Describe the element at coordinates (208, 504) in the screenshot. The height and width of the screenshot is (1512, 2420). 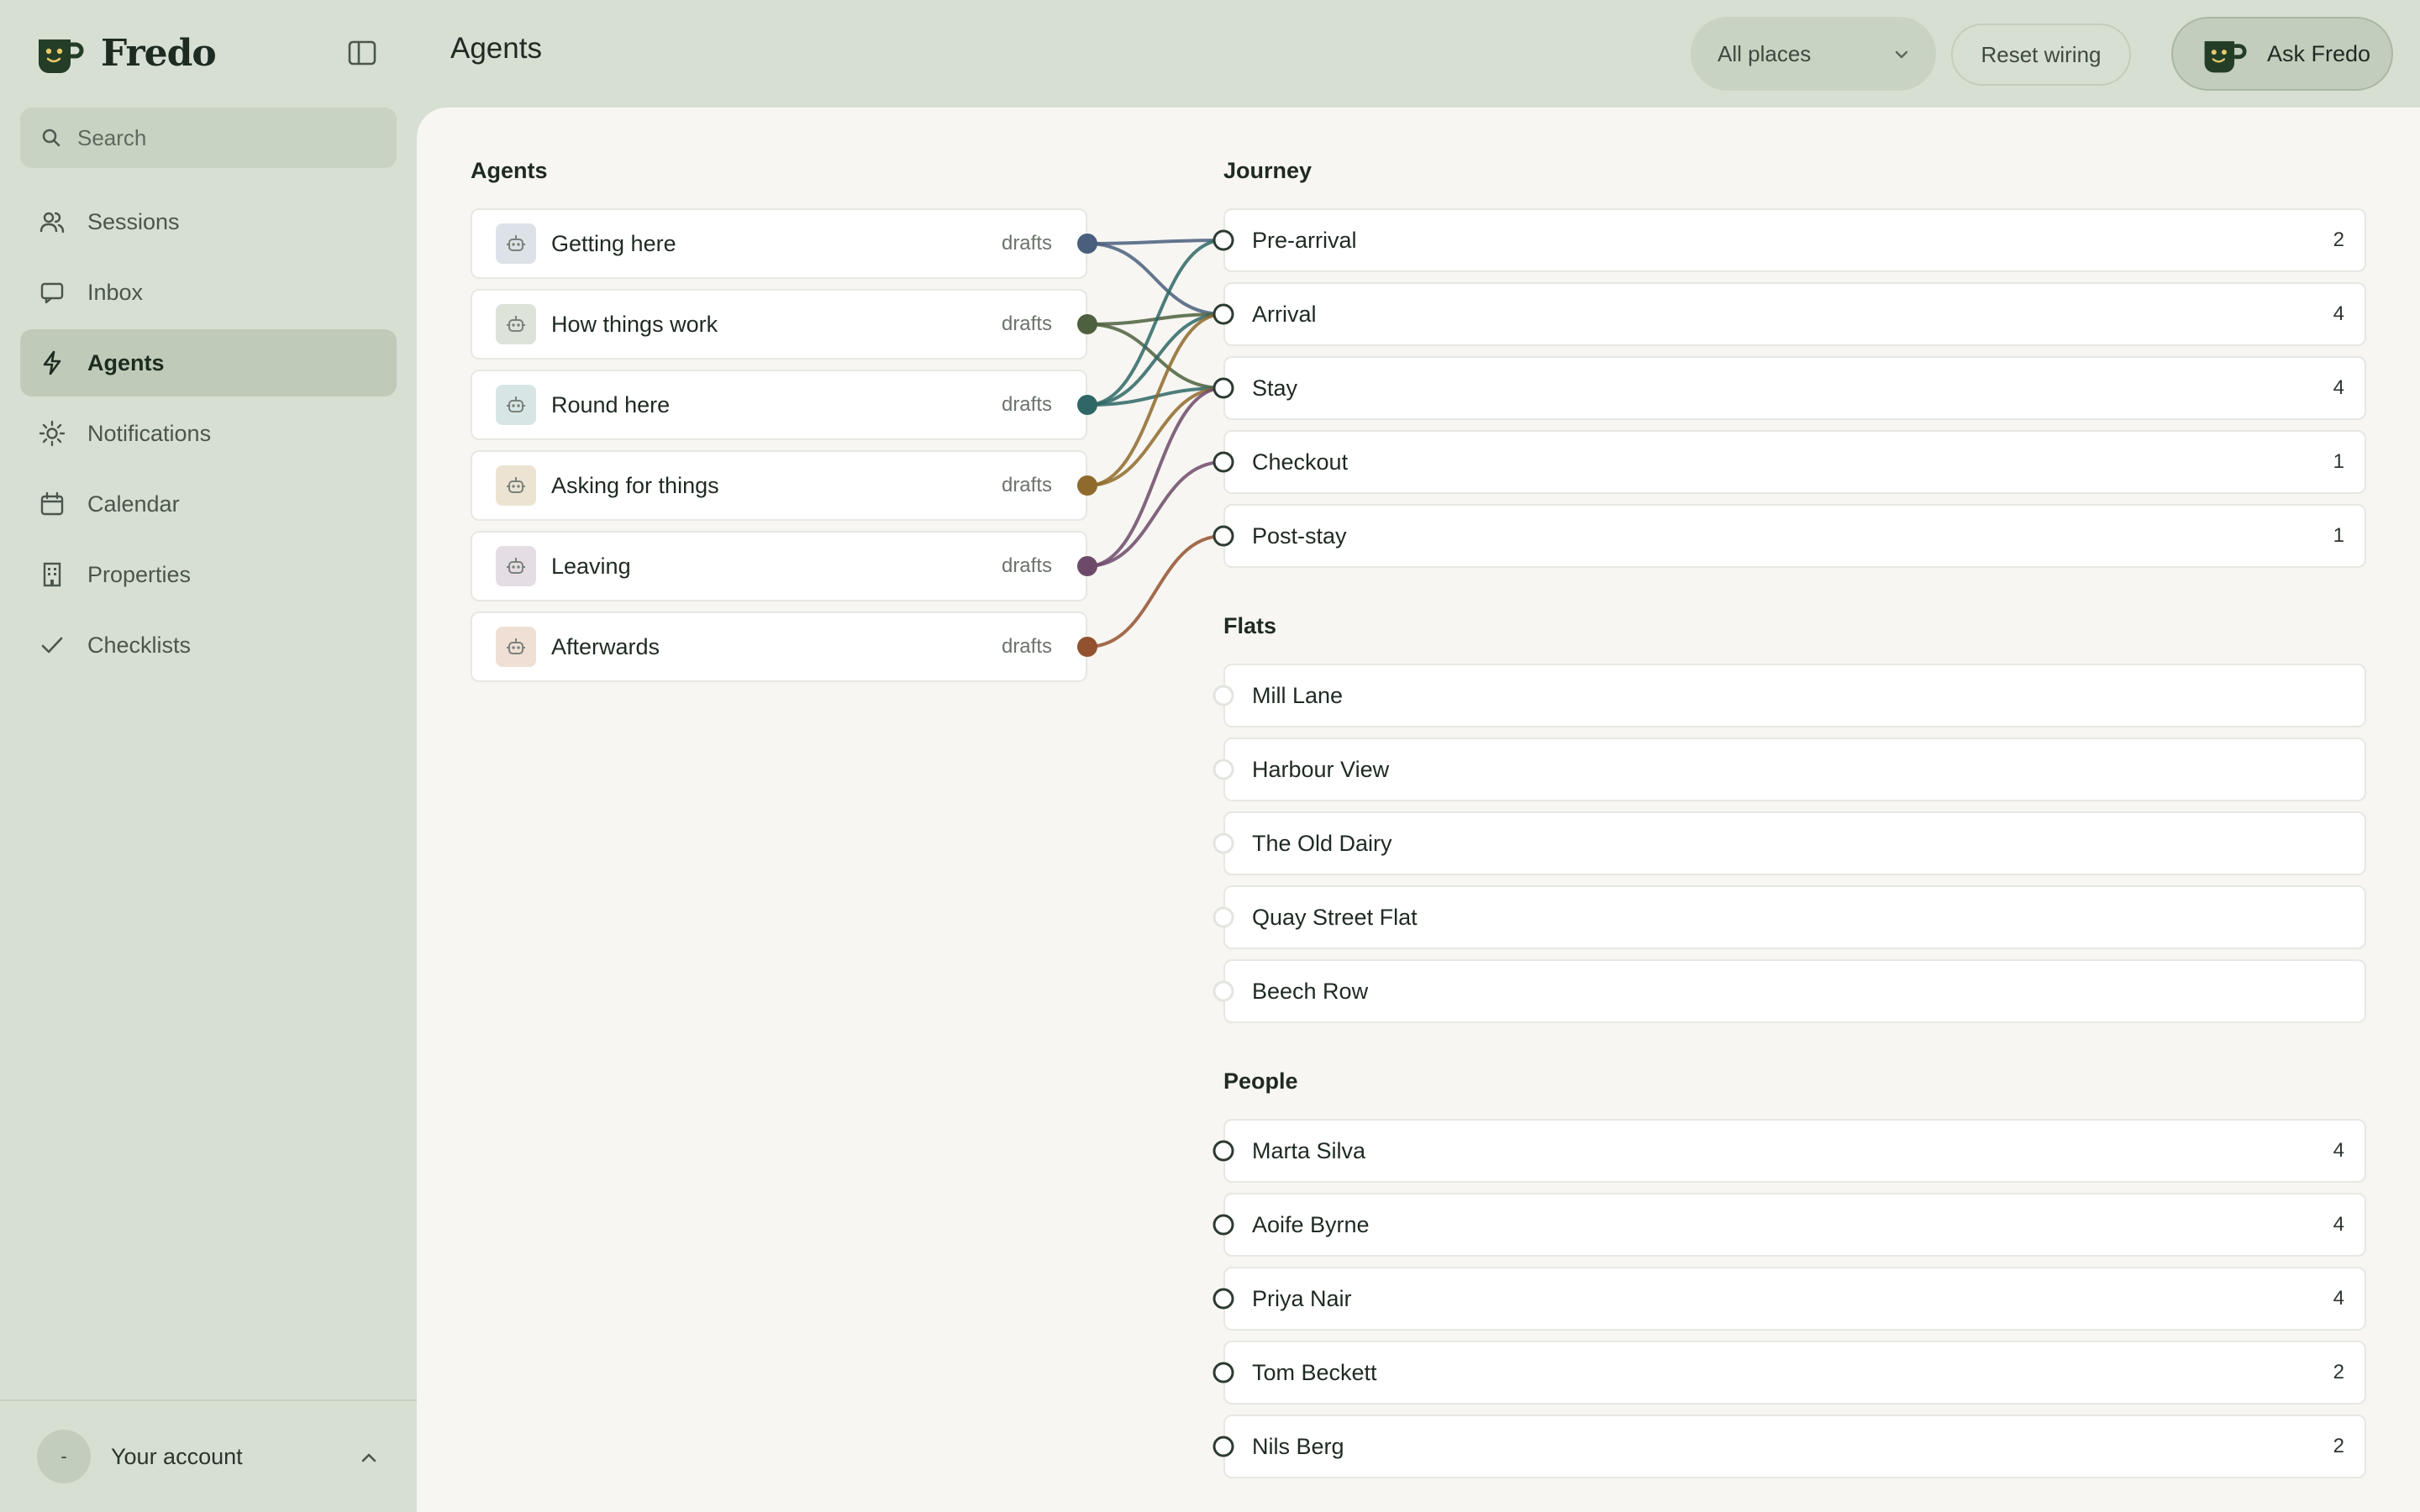
I see `sidebar-item-calendar: Calendar` at that location.